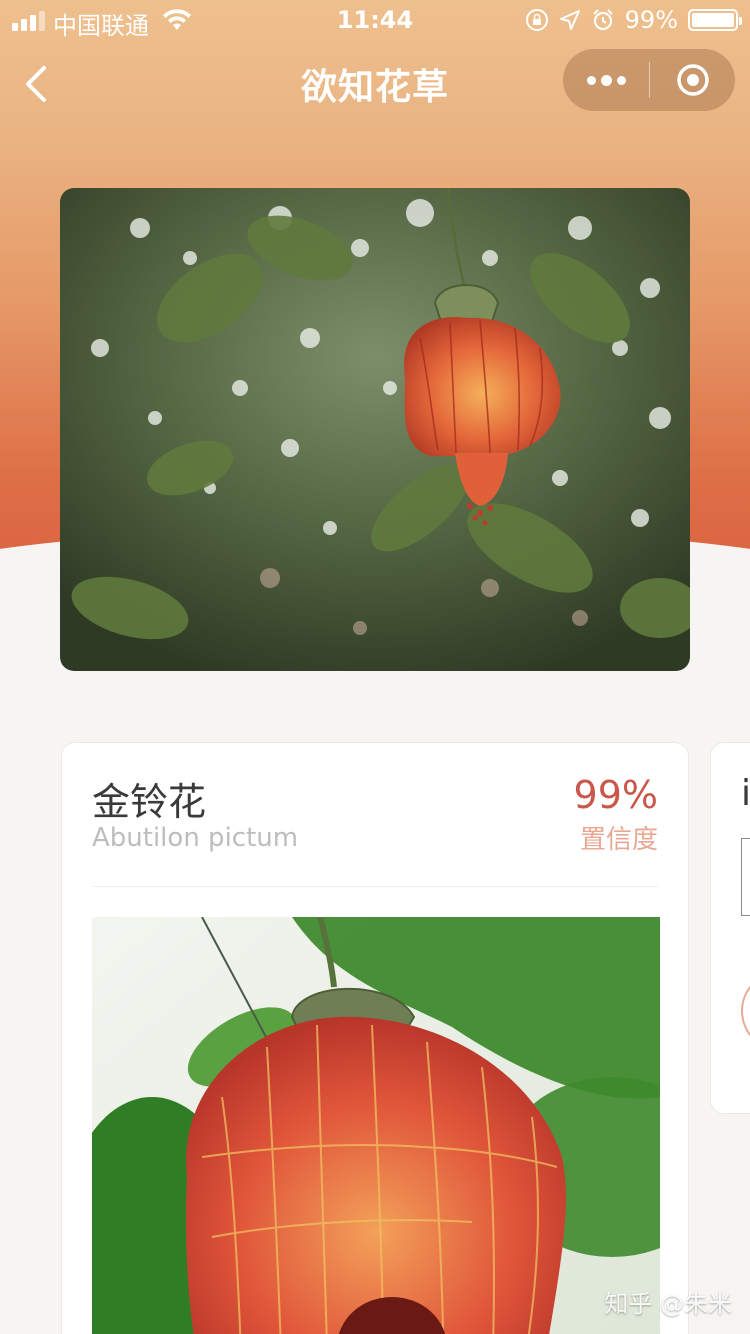  Describe the element at coordinates (668, 1304) in the screenshot. I see `watermark: 知乎 @朱米` at that location.